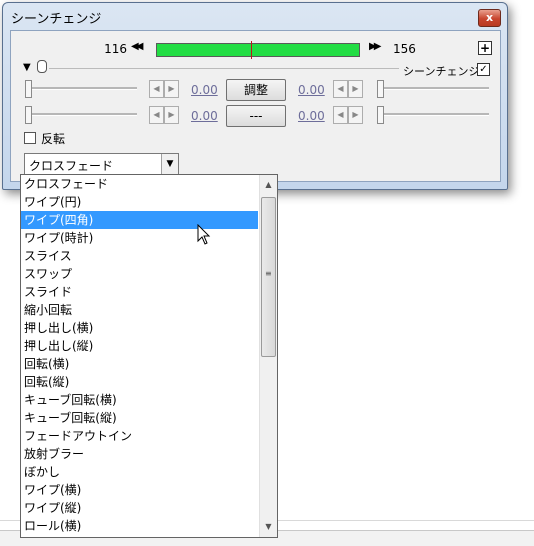 The height and width of the screenshot is (546, 534). Describe the element at coordinates (204, 90) in the screenshot. I see `left-value-1: 0.00` at that location.